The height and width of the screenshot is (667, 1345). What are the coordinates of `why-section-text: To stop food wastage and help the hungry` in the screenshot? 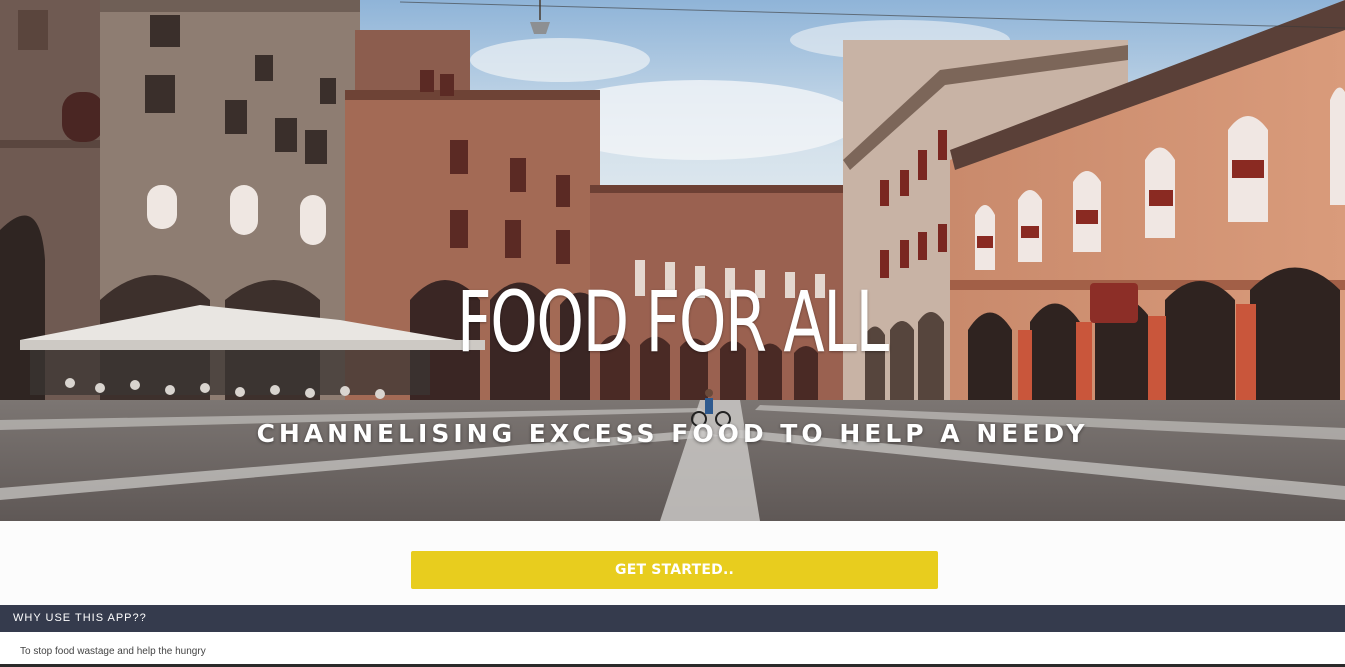 It's located at (113, 651).